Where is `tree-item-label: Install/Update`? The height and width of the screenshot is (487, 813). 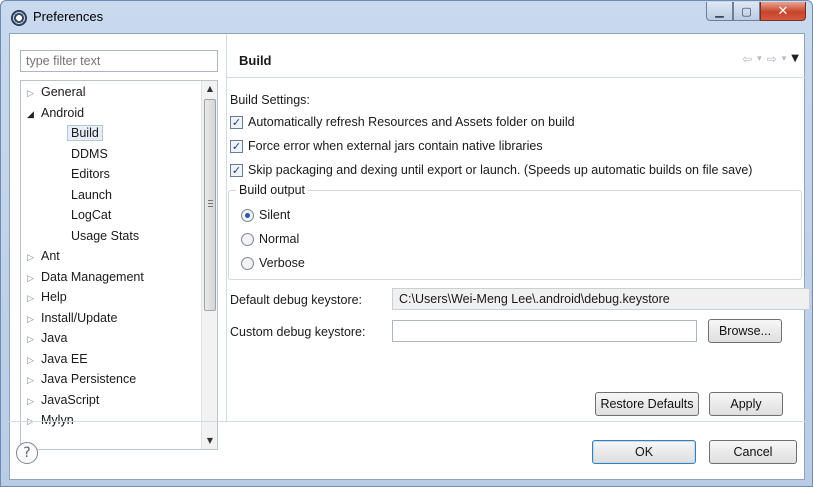 tree-item-label: Install/Update is located at coordinates (79, 317).